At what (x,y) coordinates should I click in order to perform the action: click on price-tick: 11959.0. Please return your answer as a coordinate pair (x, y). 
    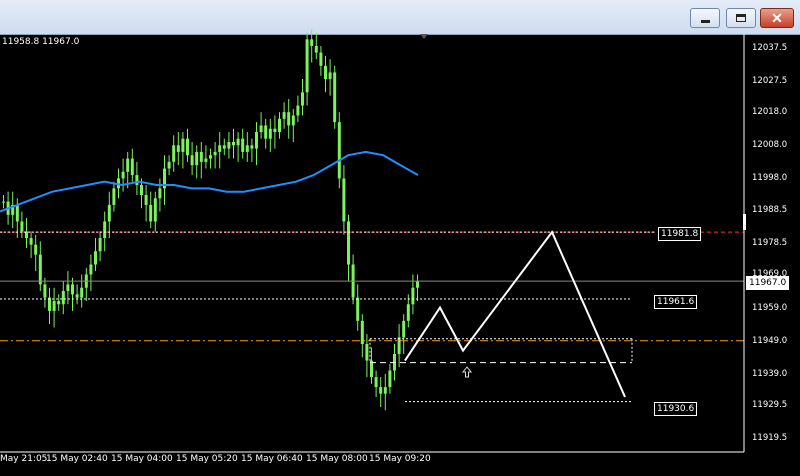
    Looking at the image, I should click on (770, 307).